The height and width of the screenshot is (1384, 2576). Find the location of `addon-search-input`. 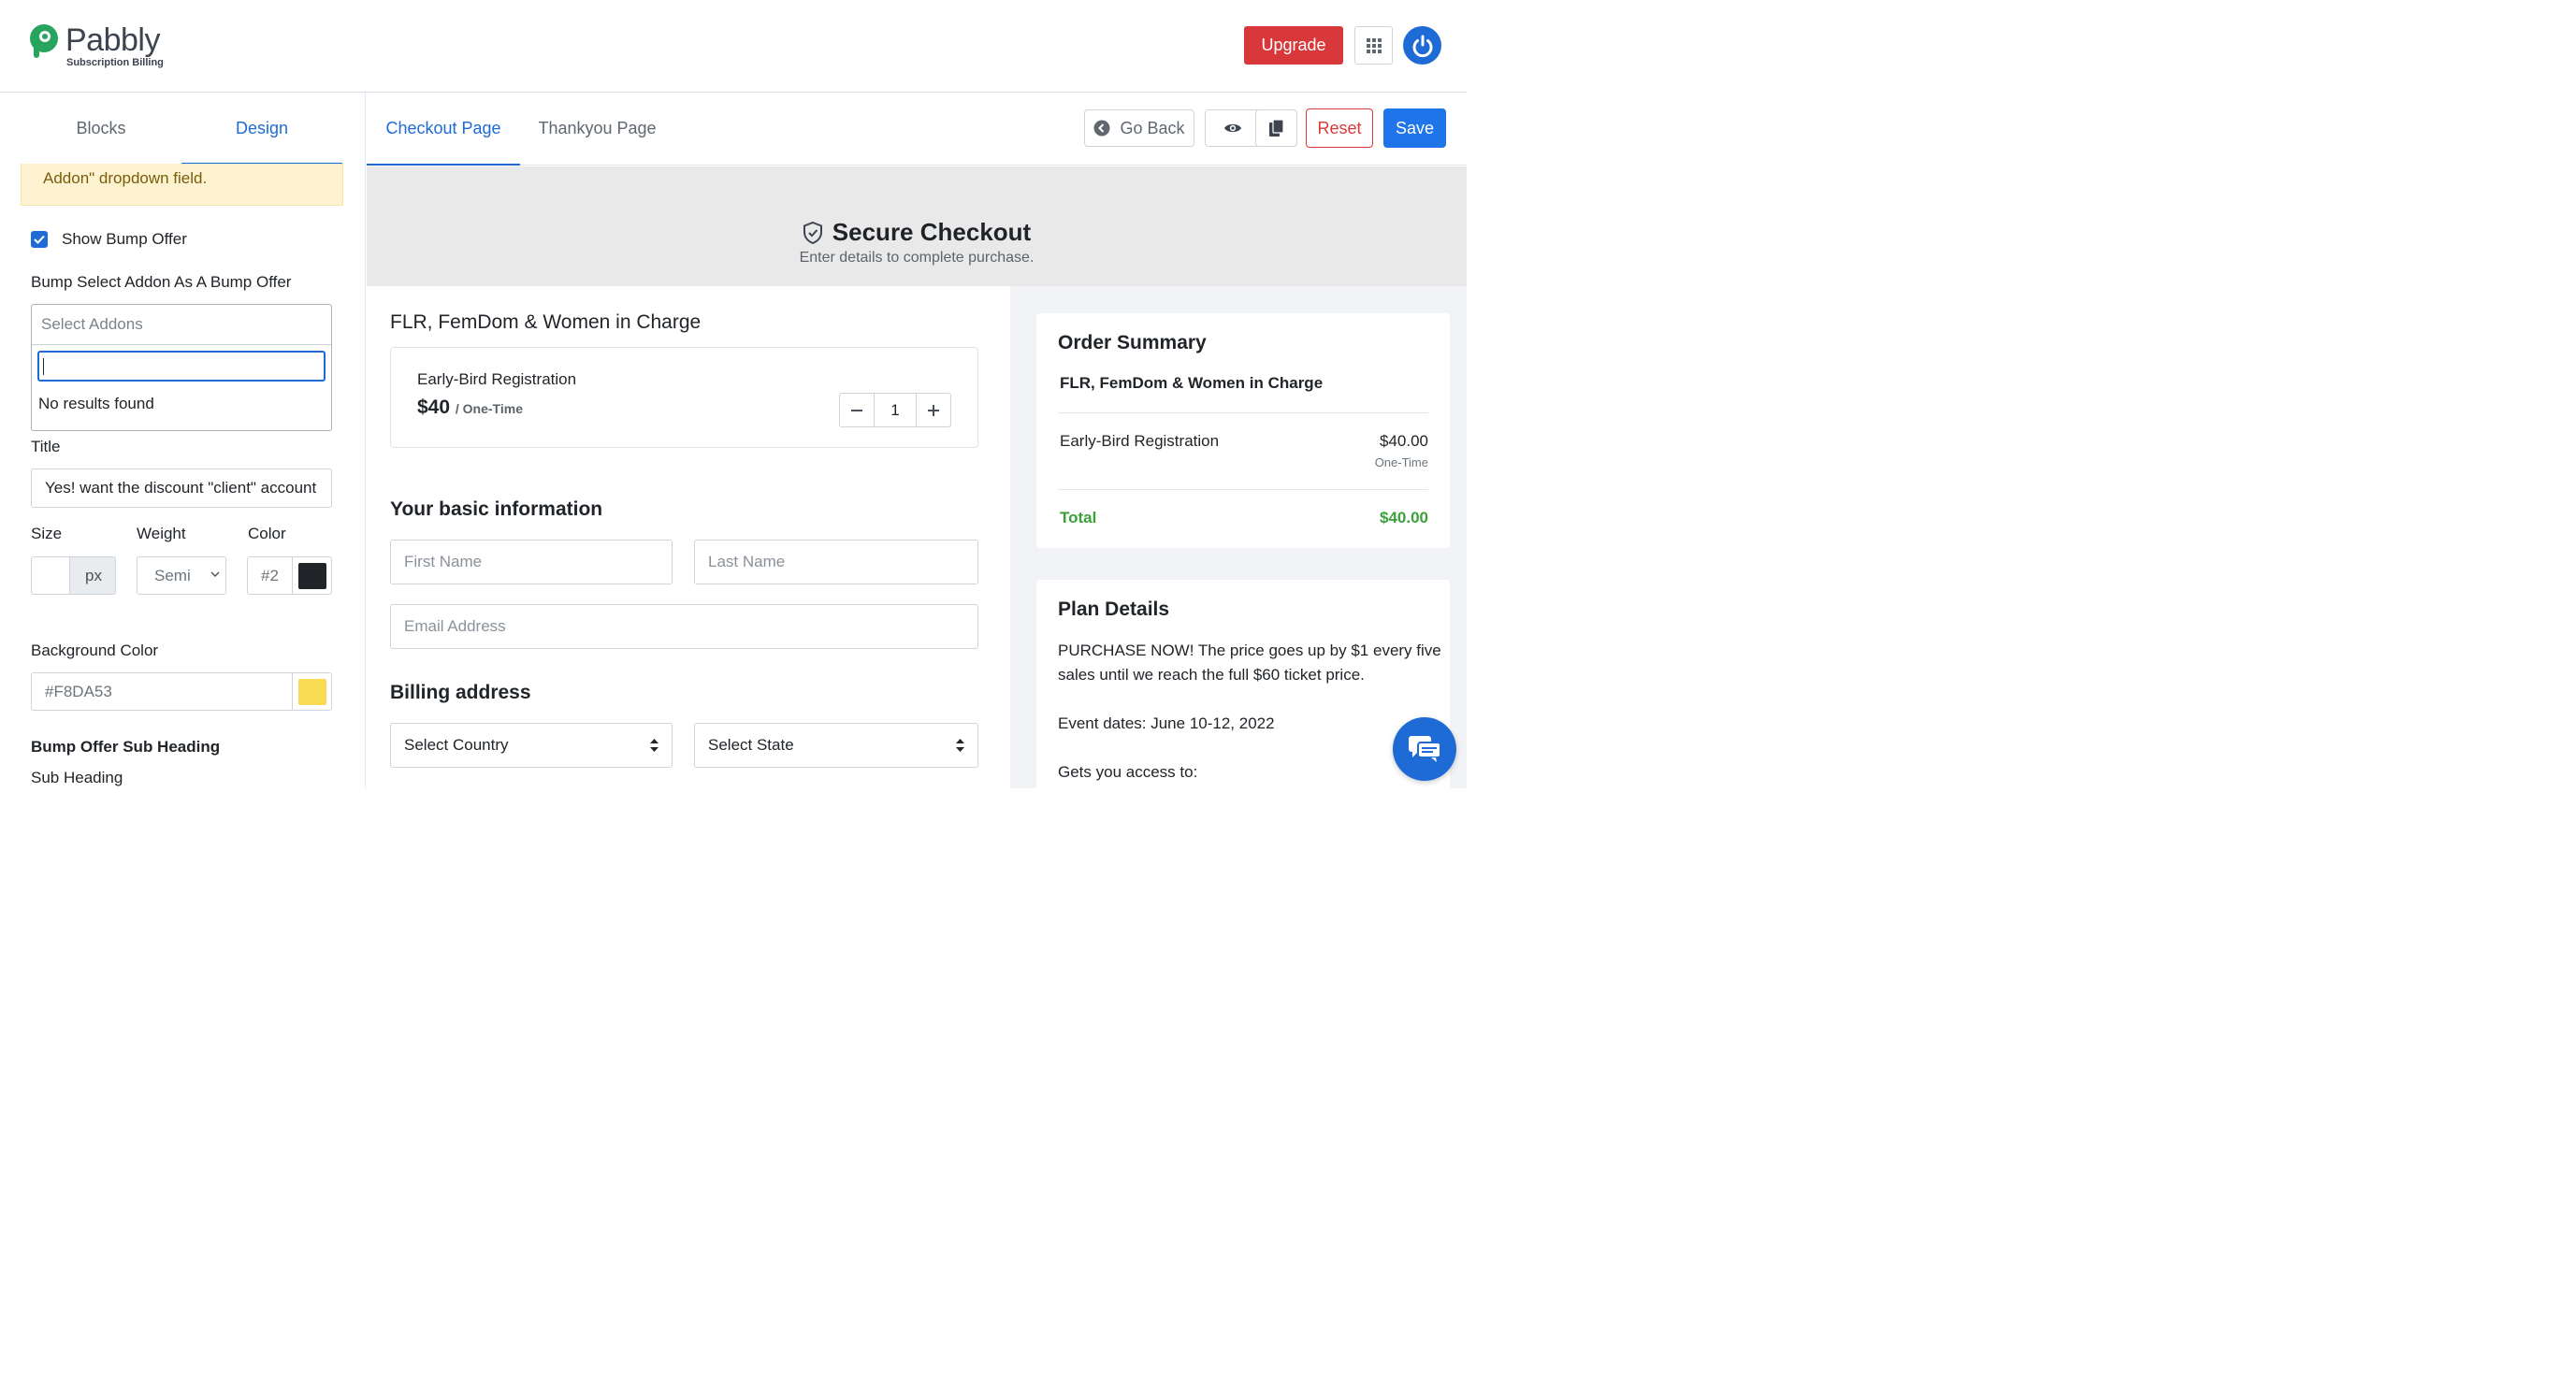

addon-search-input is located at coordinates (181, 366).